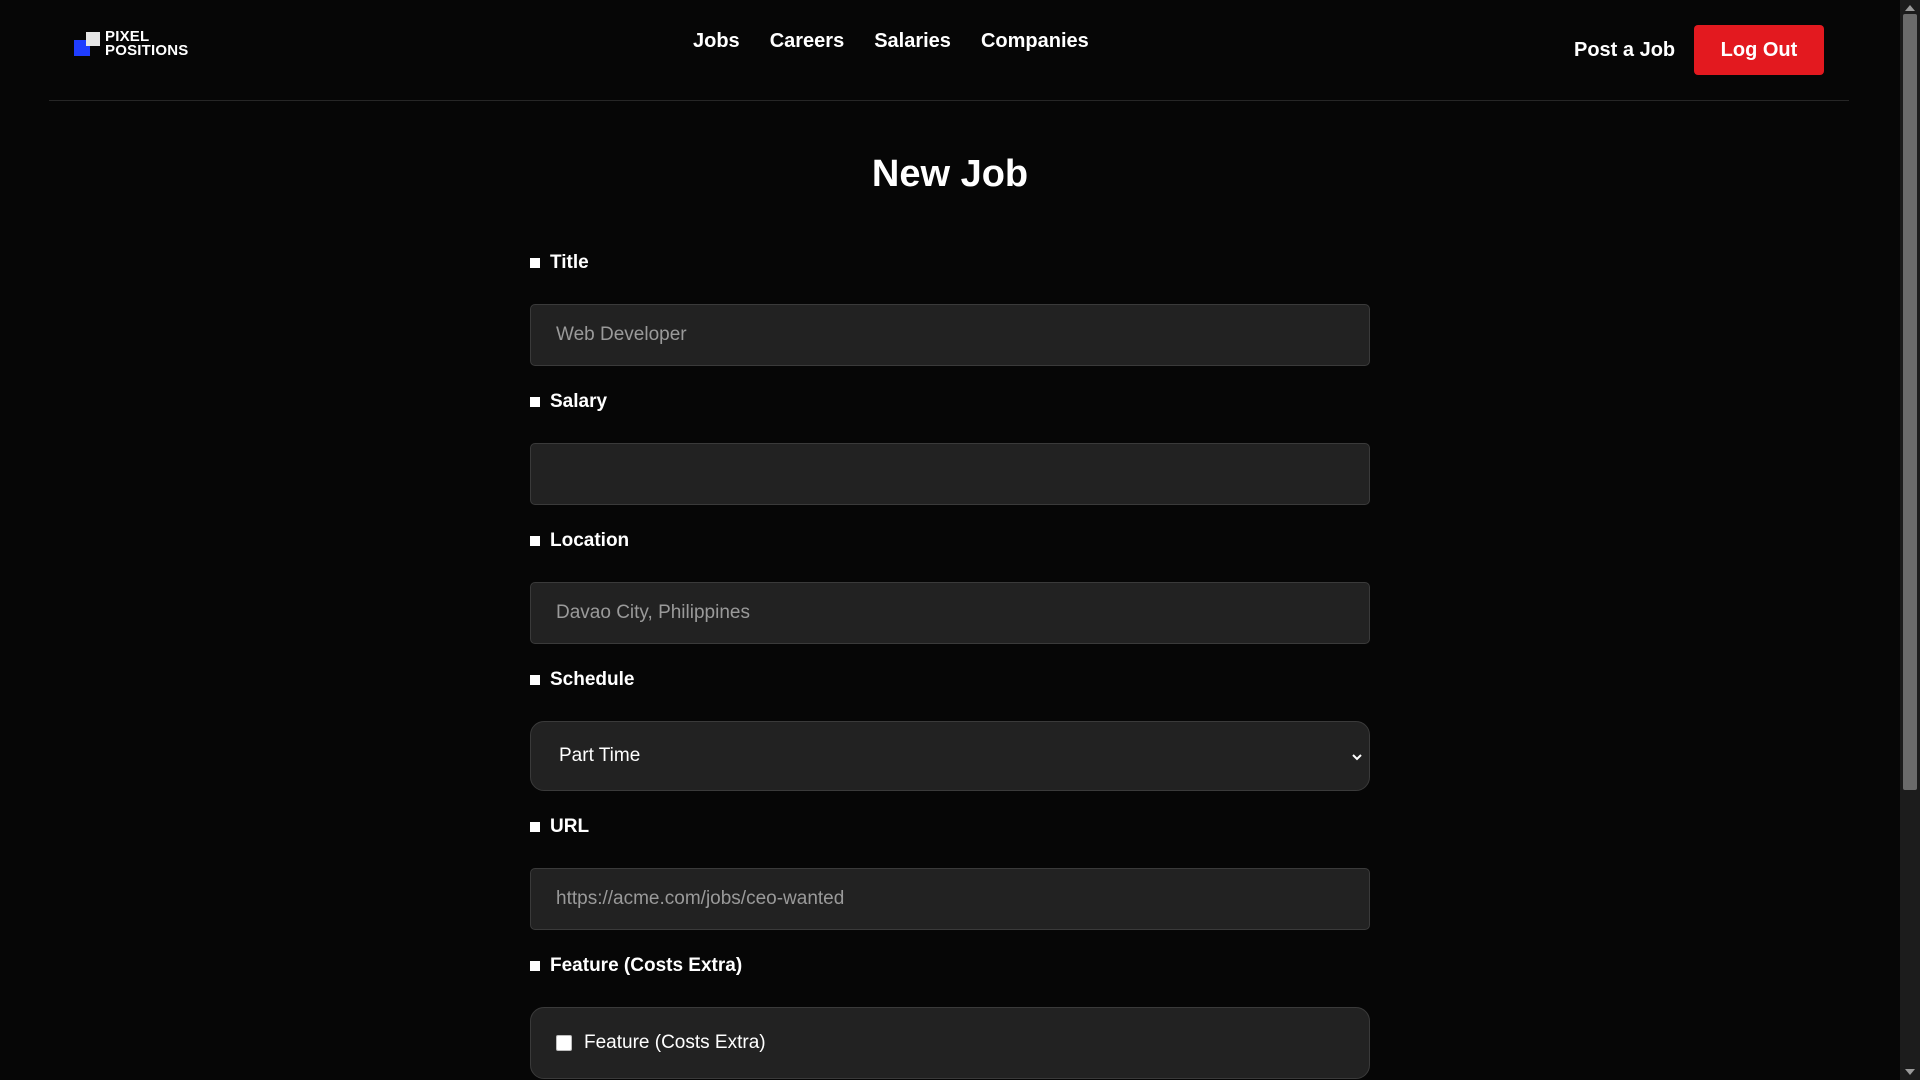 This screenshot has width=1920, height=1080. Describe the element at coordinates (807, 41) in the screenshot. I see `nav-link-careers: Careers` at that location.